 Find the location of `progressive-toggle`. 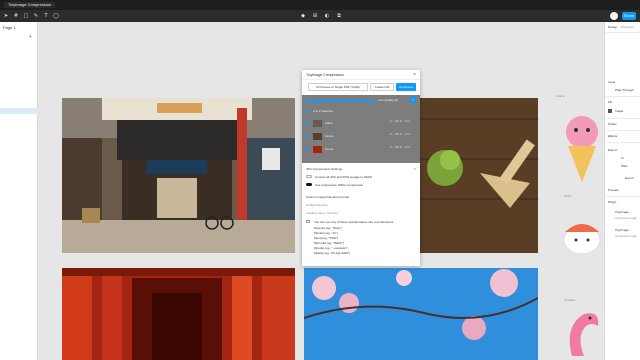

progressive-toggle is located at coordinates (309, 184).